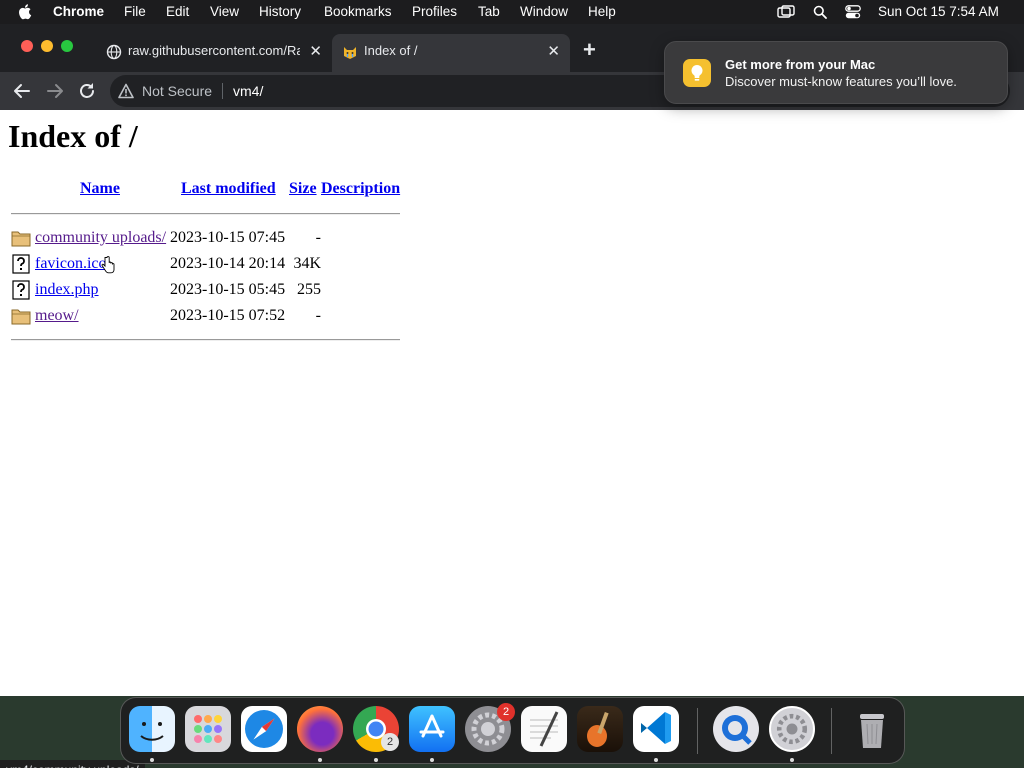 The image size is (1024, 768). Describe the element at coordinates (100, 189) in the screenshot. I see `column-header-name: Name` at that location.